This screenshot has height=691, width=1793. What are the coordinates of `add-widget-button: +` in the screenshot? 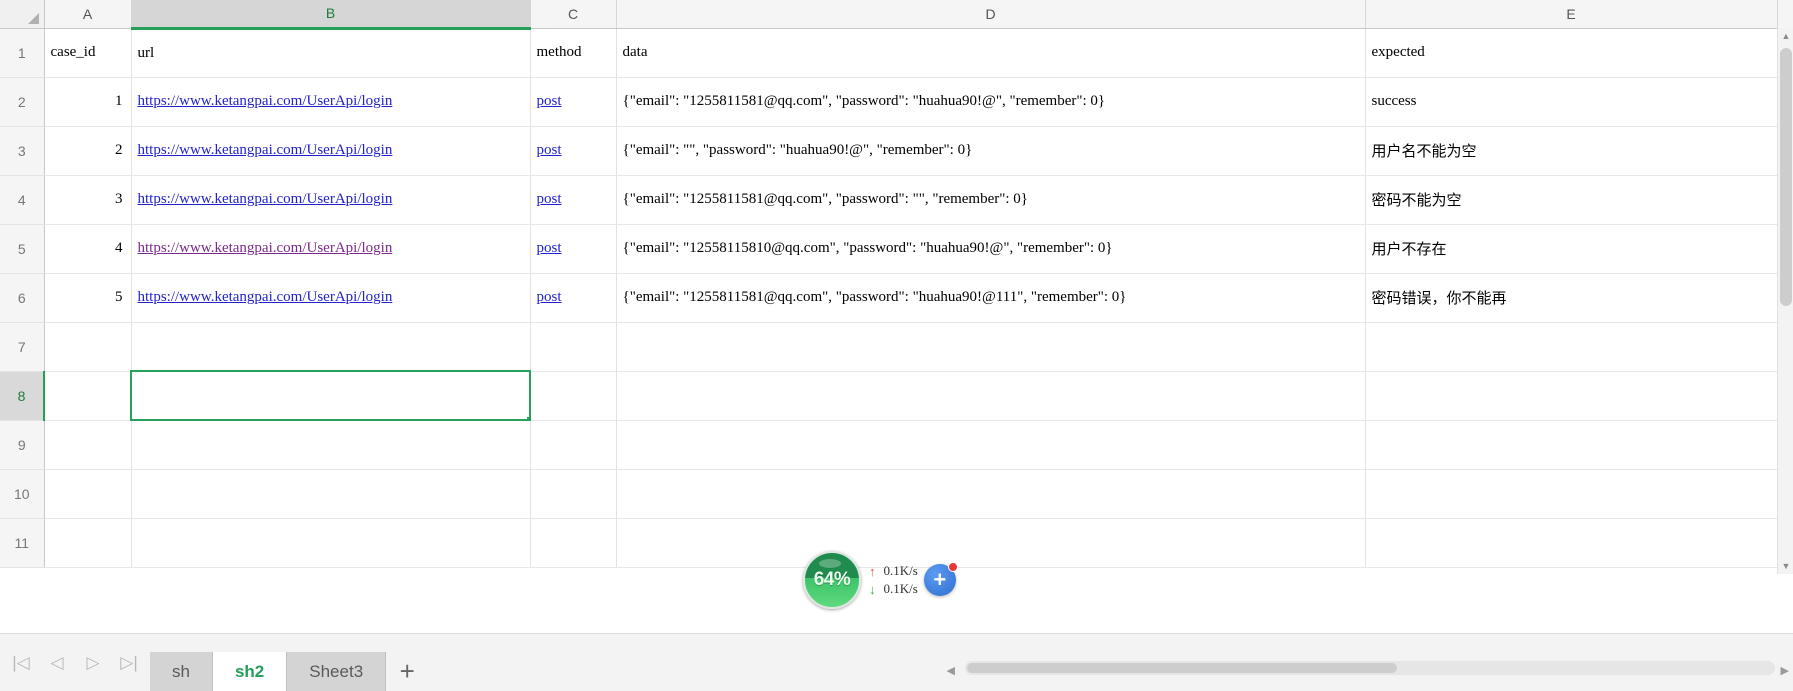 It's located at (940, 579).